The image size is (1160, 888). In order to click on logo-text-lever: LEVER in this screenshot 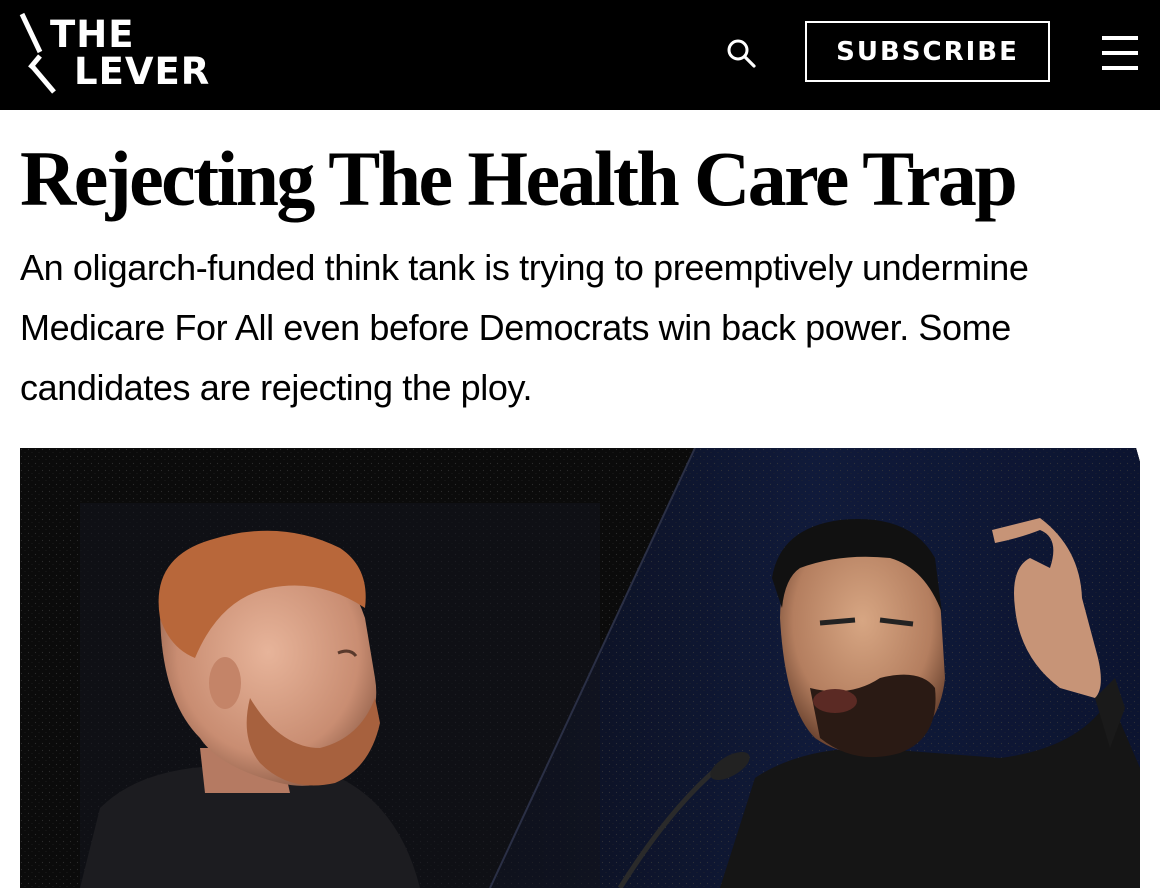, I will do `click(142, 71)`.